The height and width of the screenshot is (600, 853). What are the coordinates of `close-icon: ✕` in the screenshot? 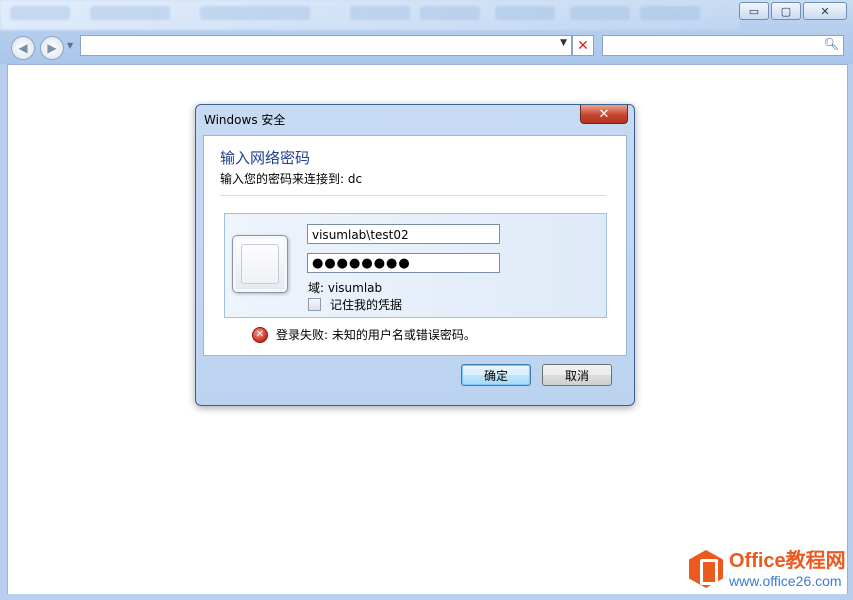 It's located at (604, 114).